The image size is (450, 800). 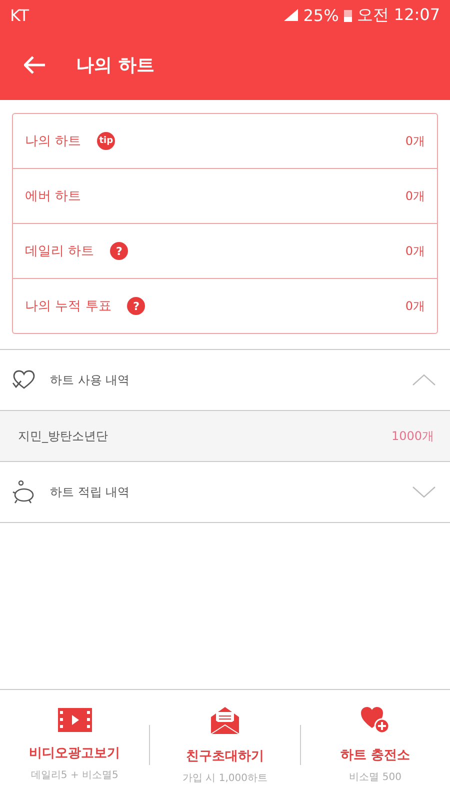 What do you see at coordinates (59, 251) in the screenshot?
I see `heart-type-label: 데일리 하트` at bounding box center [59, 251].